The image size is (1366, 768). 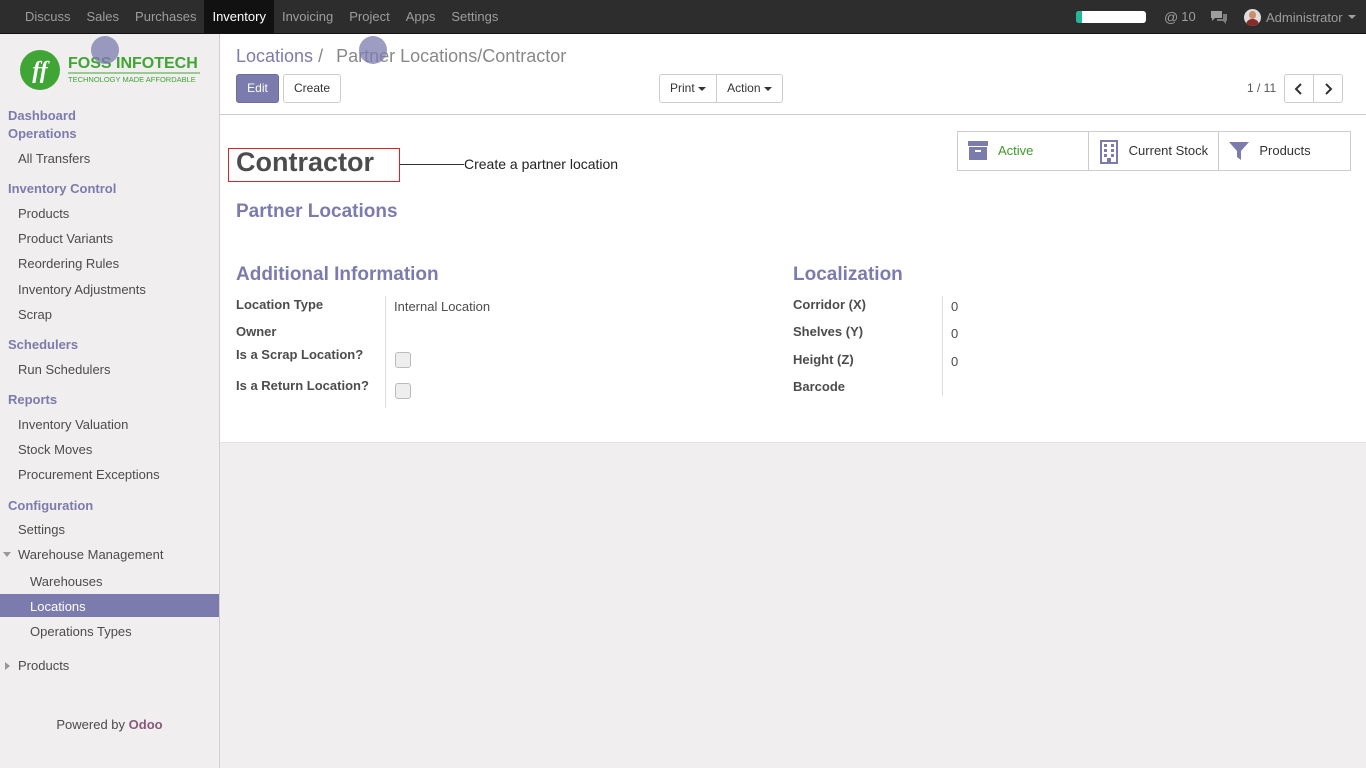 What do you see at coordinates (41, 71) in the screenshot?
I see `svg-text: ff` at bounding box center [41, 71].